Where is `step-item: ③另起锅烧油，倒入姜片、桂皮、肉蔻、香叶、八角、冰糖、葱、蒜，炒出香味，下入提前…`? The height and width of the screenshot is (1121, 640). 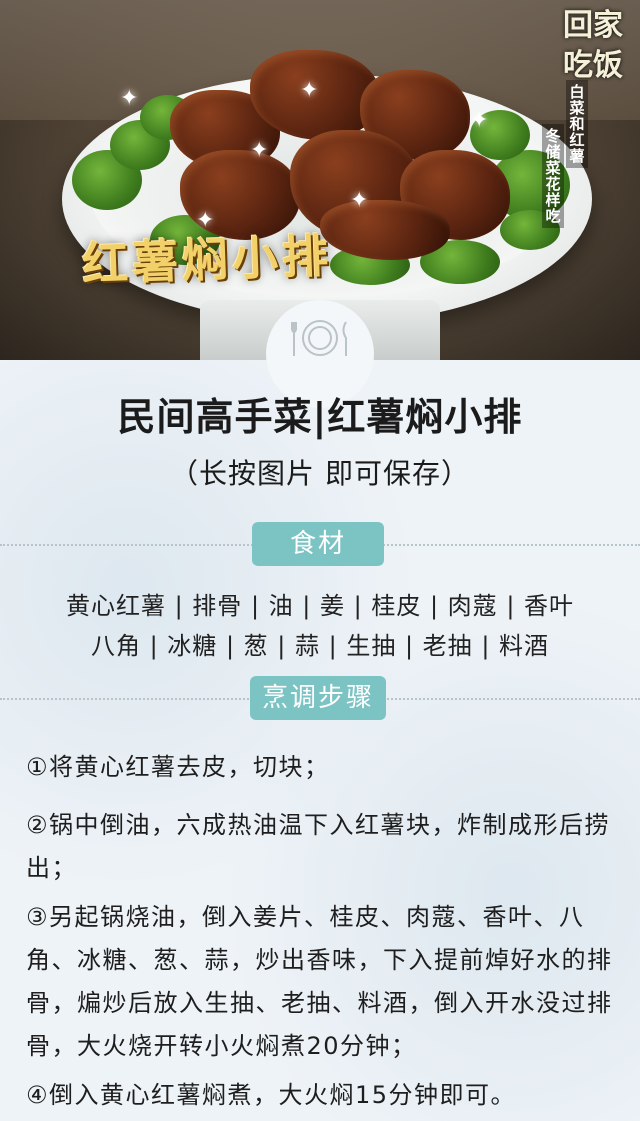
step-item: ③另起锅烧油，倒入姜片、桂皮、肉蔻、香叶、八角、冰糖、葱、蒜，炒出香味，下入提前… is located at coordinates (319, 981).